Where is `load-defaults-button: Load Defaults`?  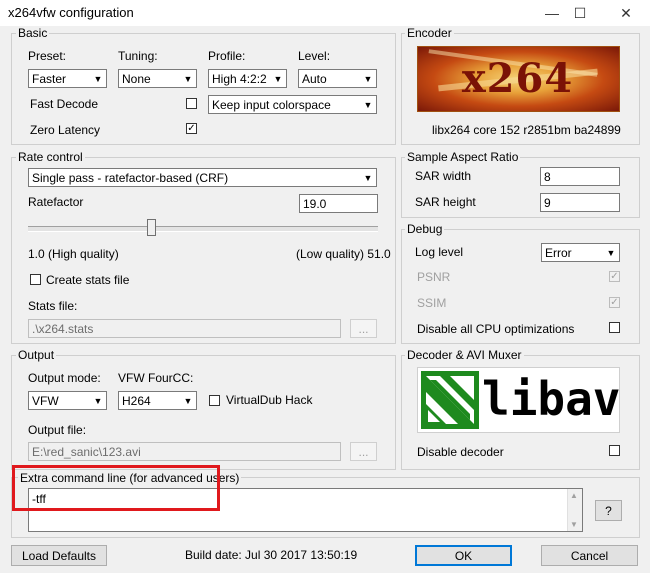
load-defaults-button: Load Defaults is located at coordinates (59, 555).